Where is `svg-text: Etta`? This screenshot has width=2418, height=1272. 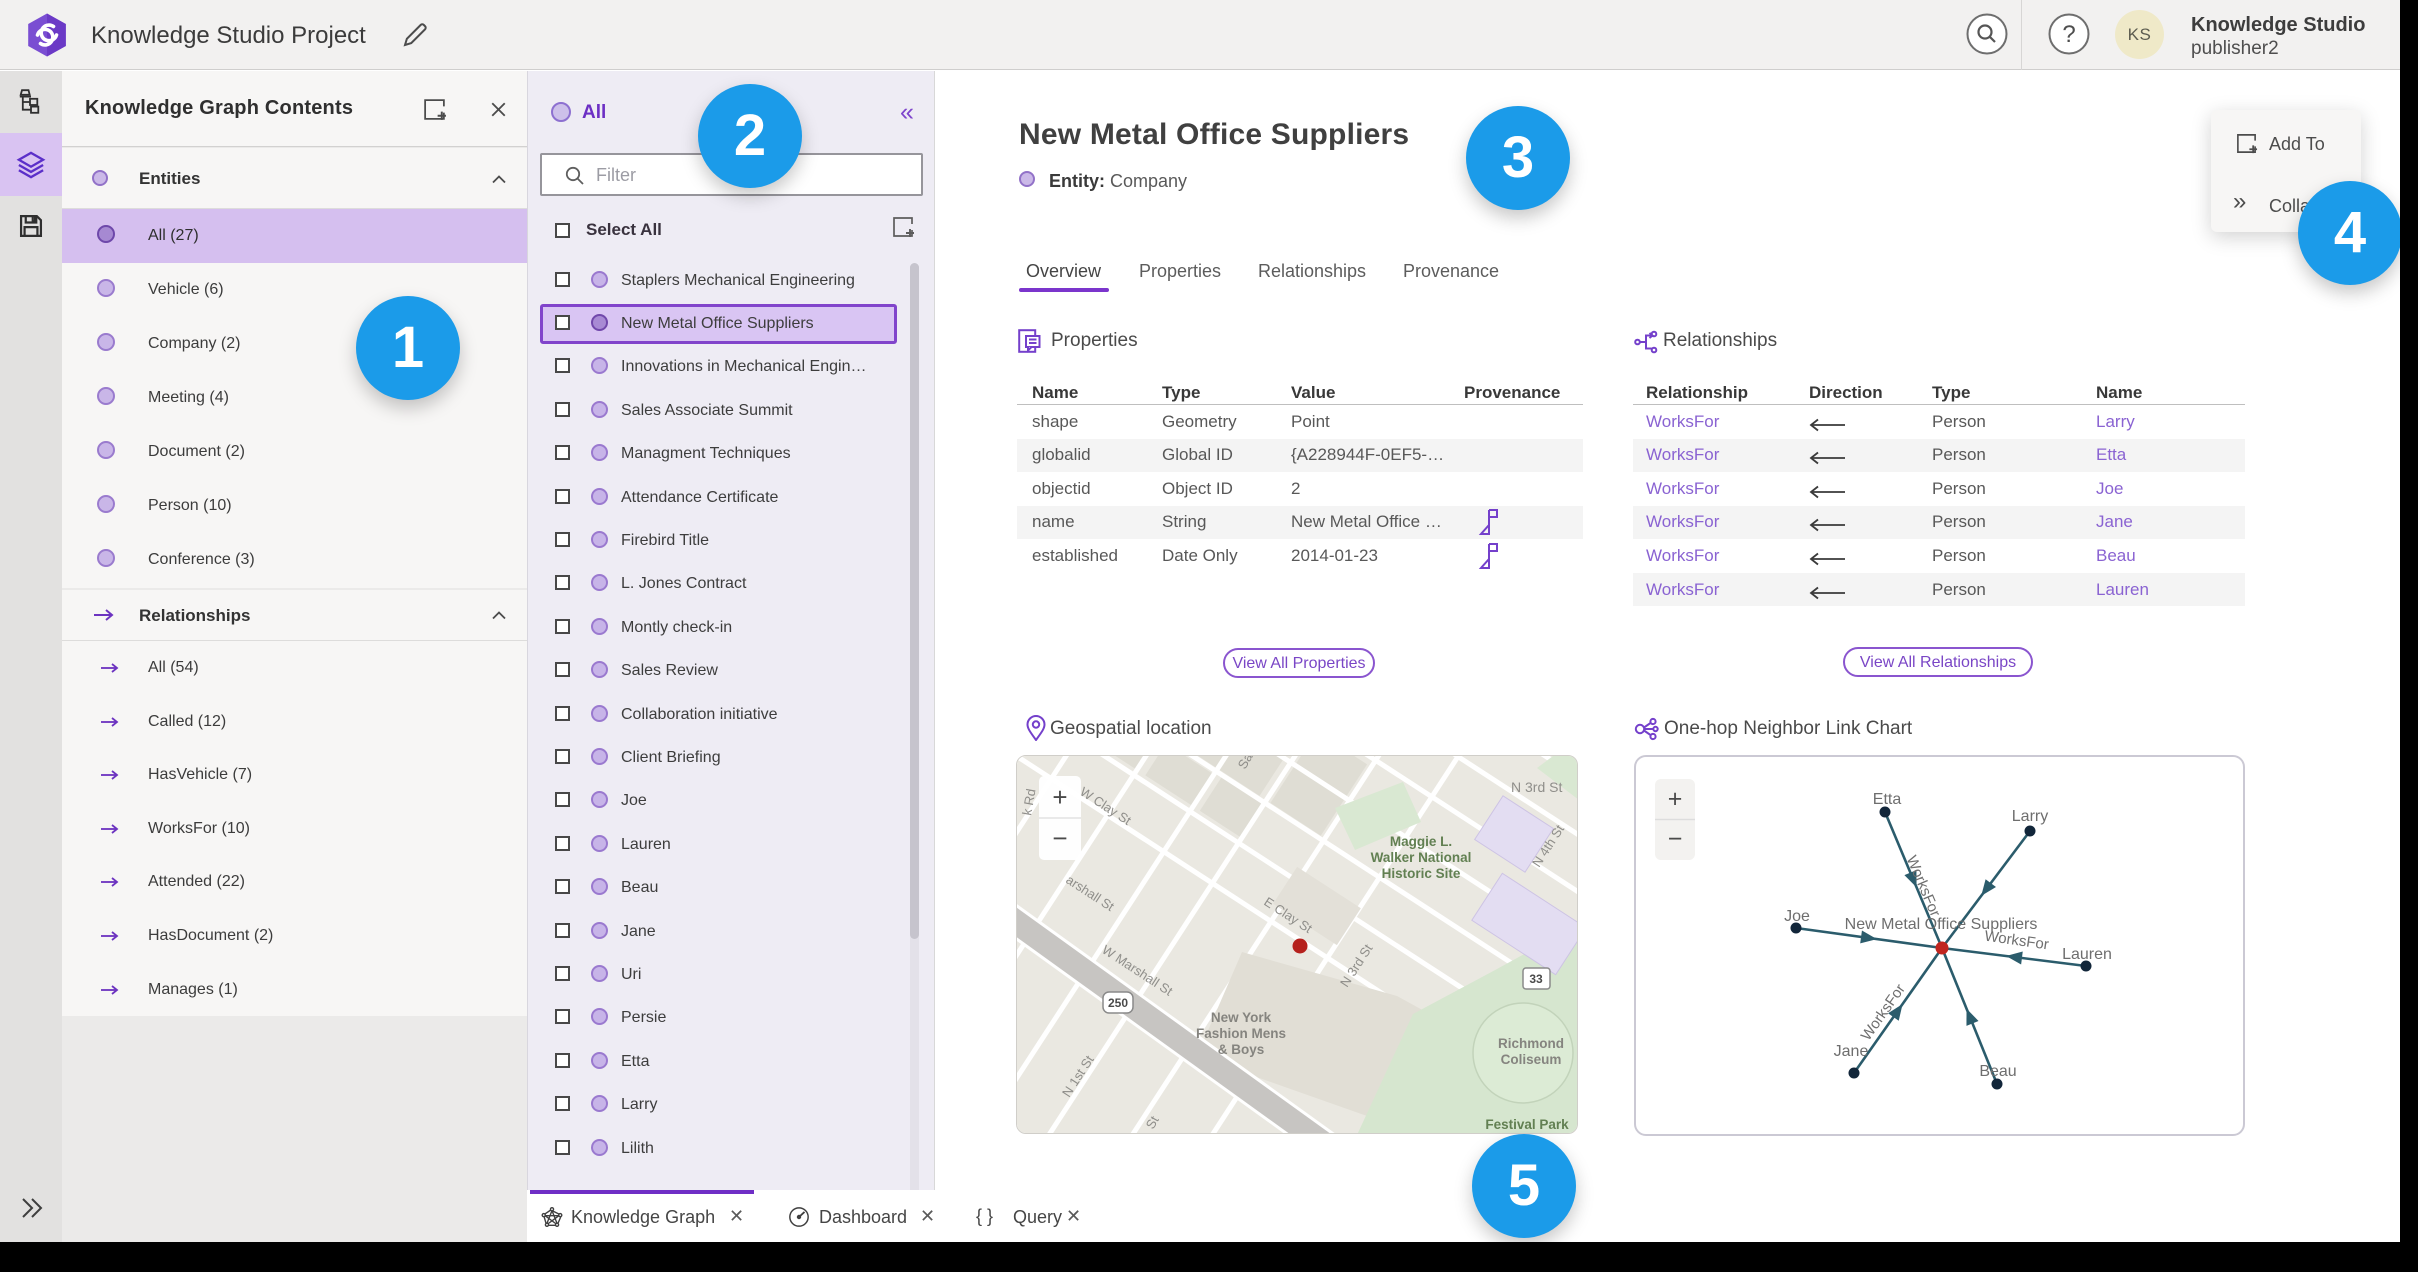 svg-text: Etta is located at coordinates (1887, 799).